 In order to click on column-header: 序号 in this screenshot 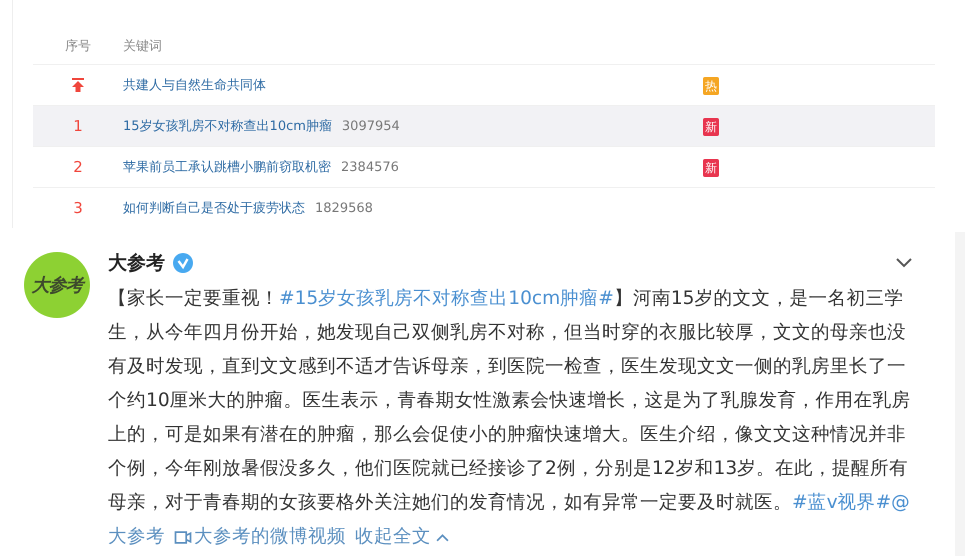, I will do `click(78, 46)`.